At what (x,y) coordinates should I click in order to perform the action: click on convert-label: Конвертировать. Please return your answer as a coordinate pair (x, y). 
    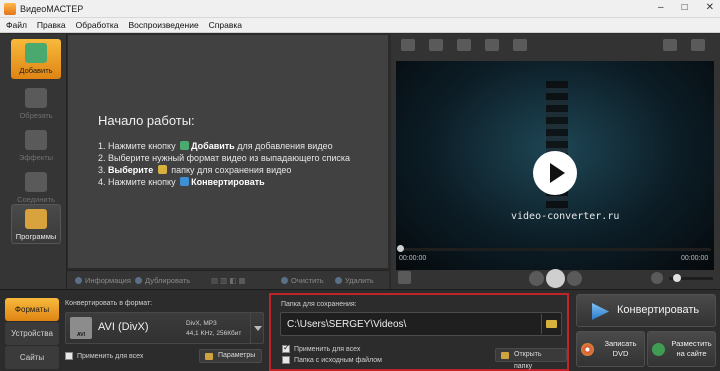
    Looking at the image, I should click on (658, 310).